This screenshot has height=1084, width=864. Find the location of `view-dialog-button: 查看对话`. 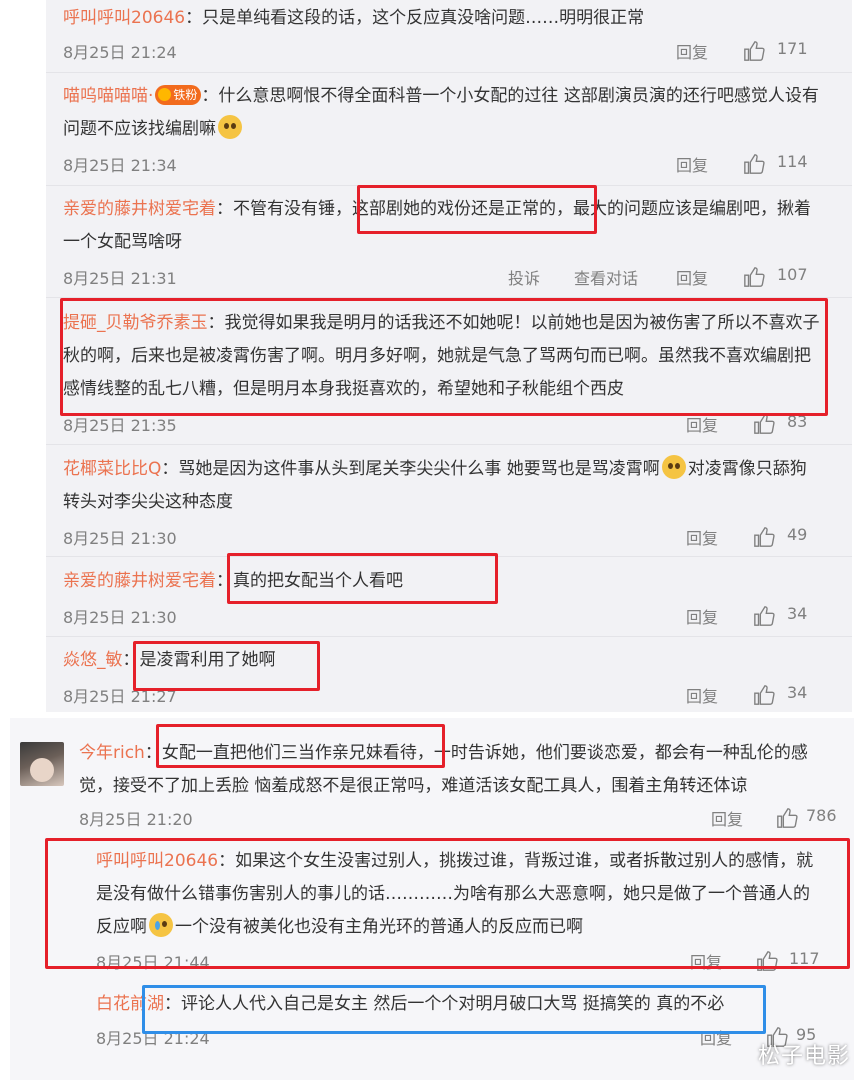

view-dialog-button: 查看对话 is located at coordinates (606, 277).